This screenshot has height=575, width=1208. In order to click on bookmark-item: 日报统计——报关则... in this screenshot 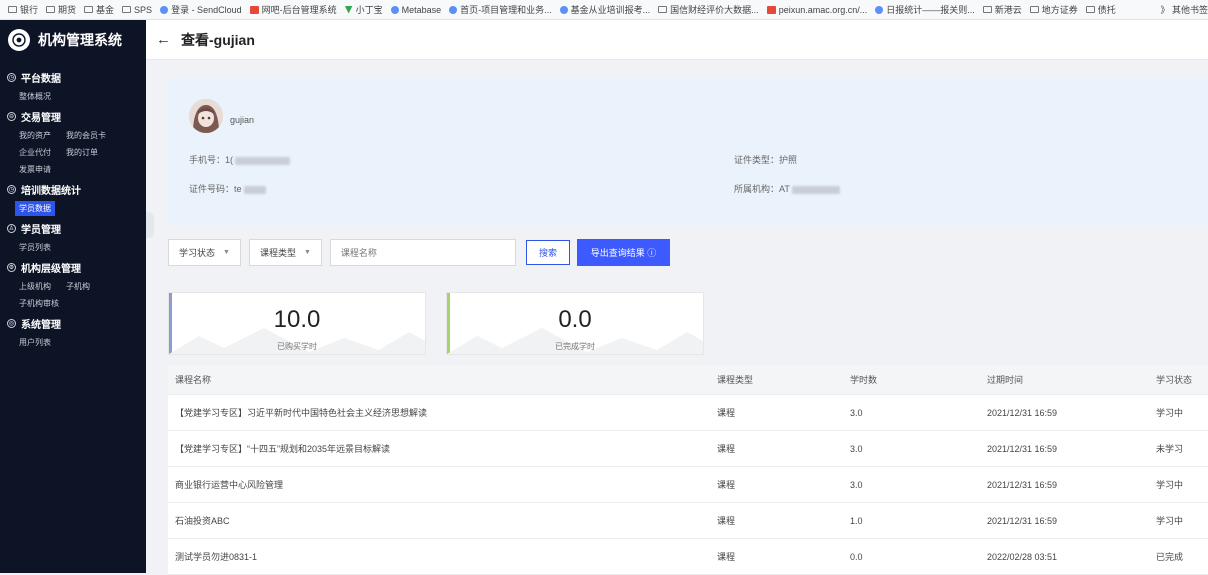, I will do `click(925, 9)`.